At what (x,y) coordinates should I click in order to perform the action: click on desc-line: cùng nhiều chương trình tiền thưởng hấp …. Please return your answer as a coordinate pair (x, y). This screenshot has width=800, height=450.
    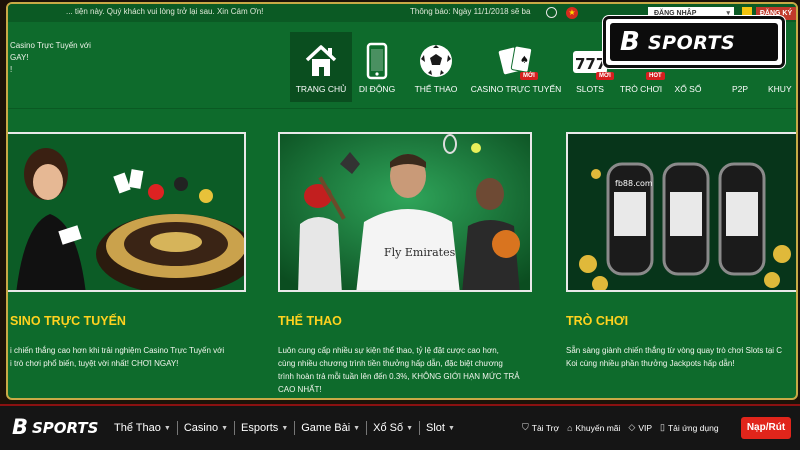
    Looking at the image, I should click on (390, 363).